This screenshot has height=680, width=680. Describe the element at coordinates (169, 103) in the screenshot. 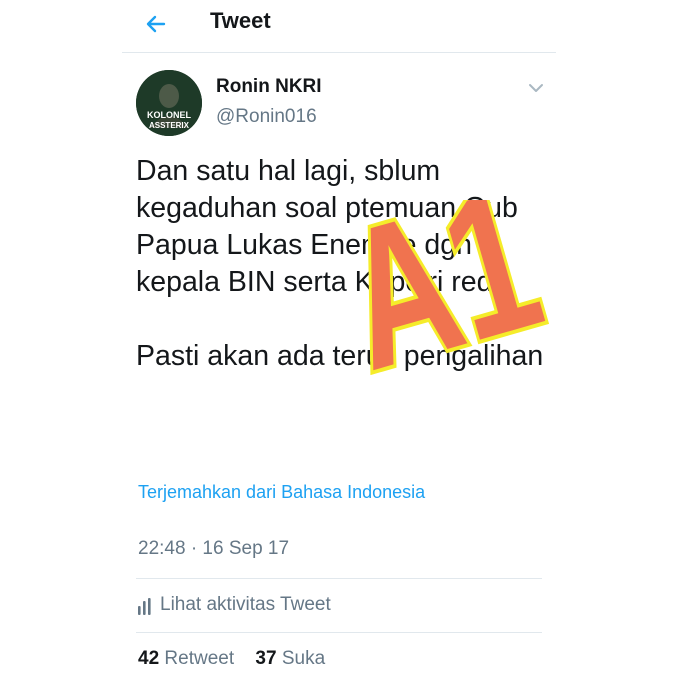

I see `avatar: KOLONEL ASSTERIX` at that location.